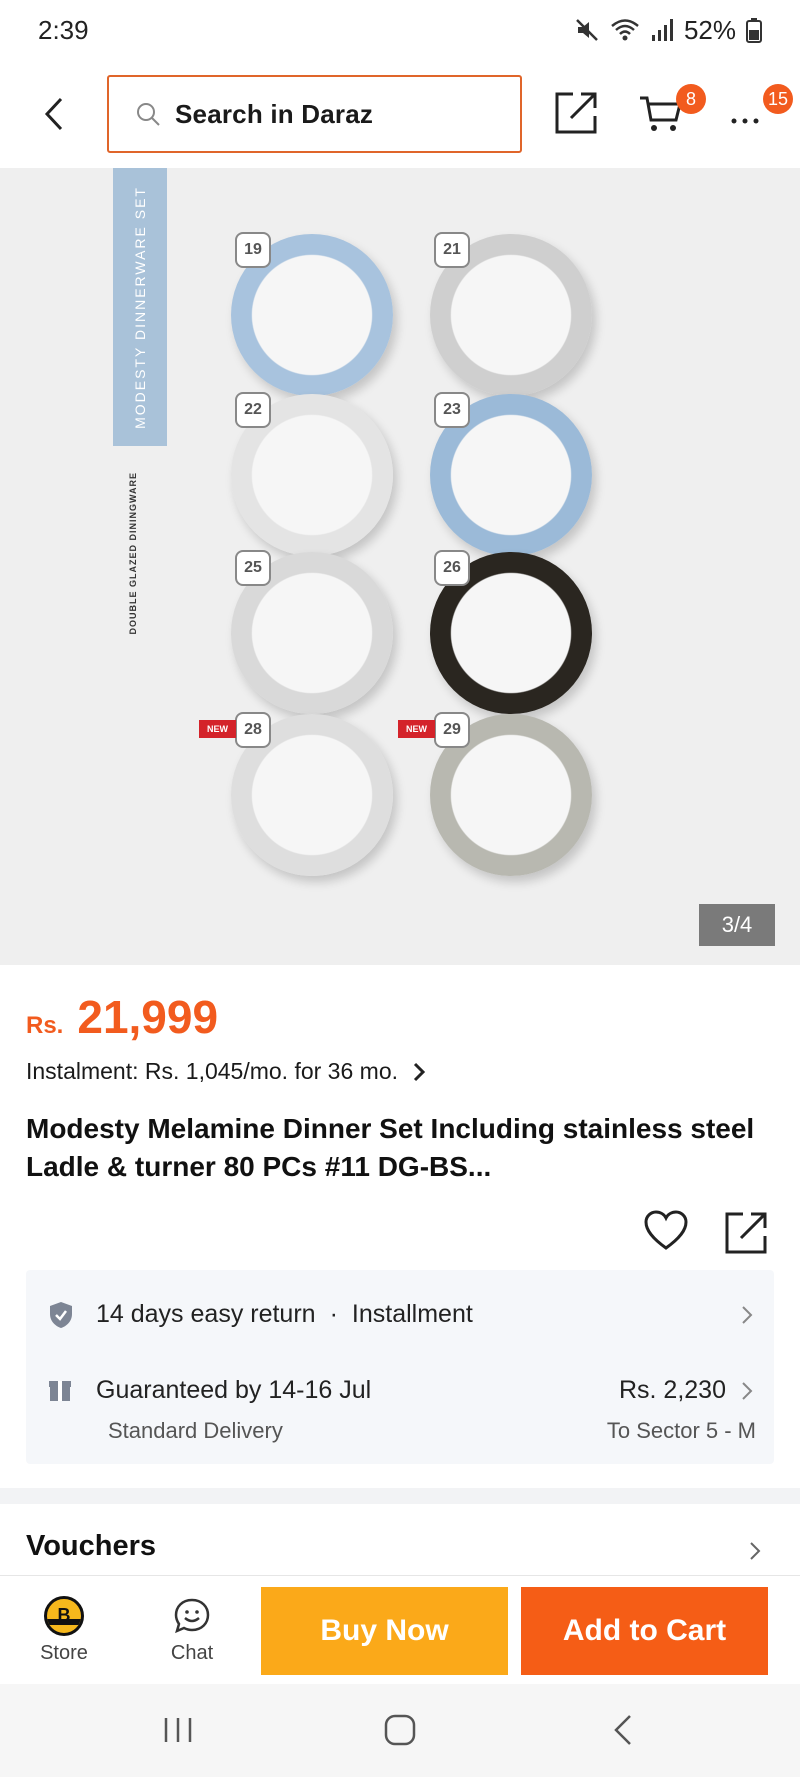 The image size is (800, 1777). I want to click on delivery-type: Standard Delivery, so click(195, 1430).